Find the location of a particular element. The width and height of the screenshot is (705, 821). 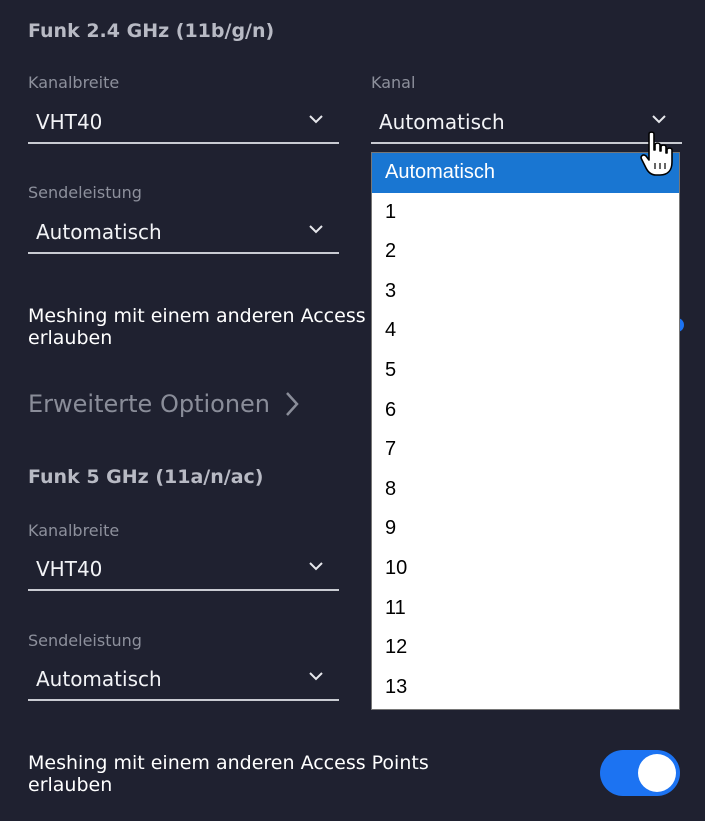

kanal-option: 6 is located at coordinates (525, 411).